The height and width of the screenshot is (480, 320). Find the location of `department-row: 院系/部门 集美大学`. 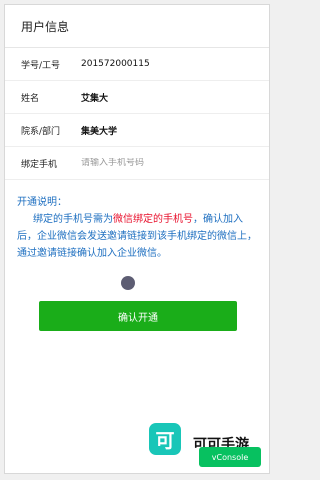

department-row: 院系/部门 集美大学 is located at coordinates (137, 130).